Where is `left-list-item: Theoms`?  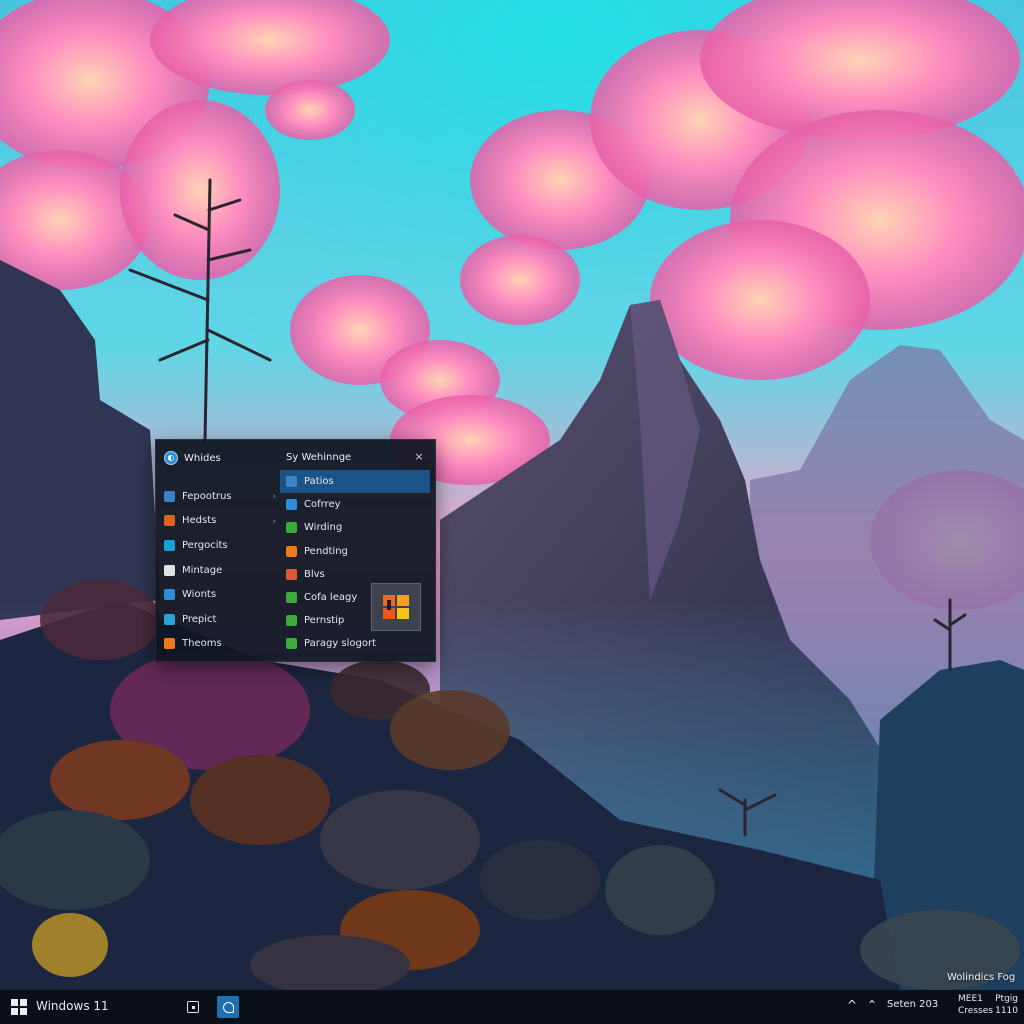 left-list-item: Theoms is located at coordinates (220, 644).